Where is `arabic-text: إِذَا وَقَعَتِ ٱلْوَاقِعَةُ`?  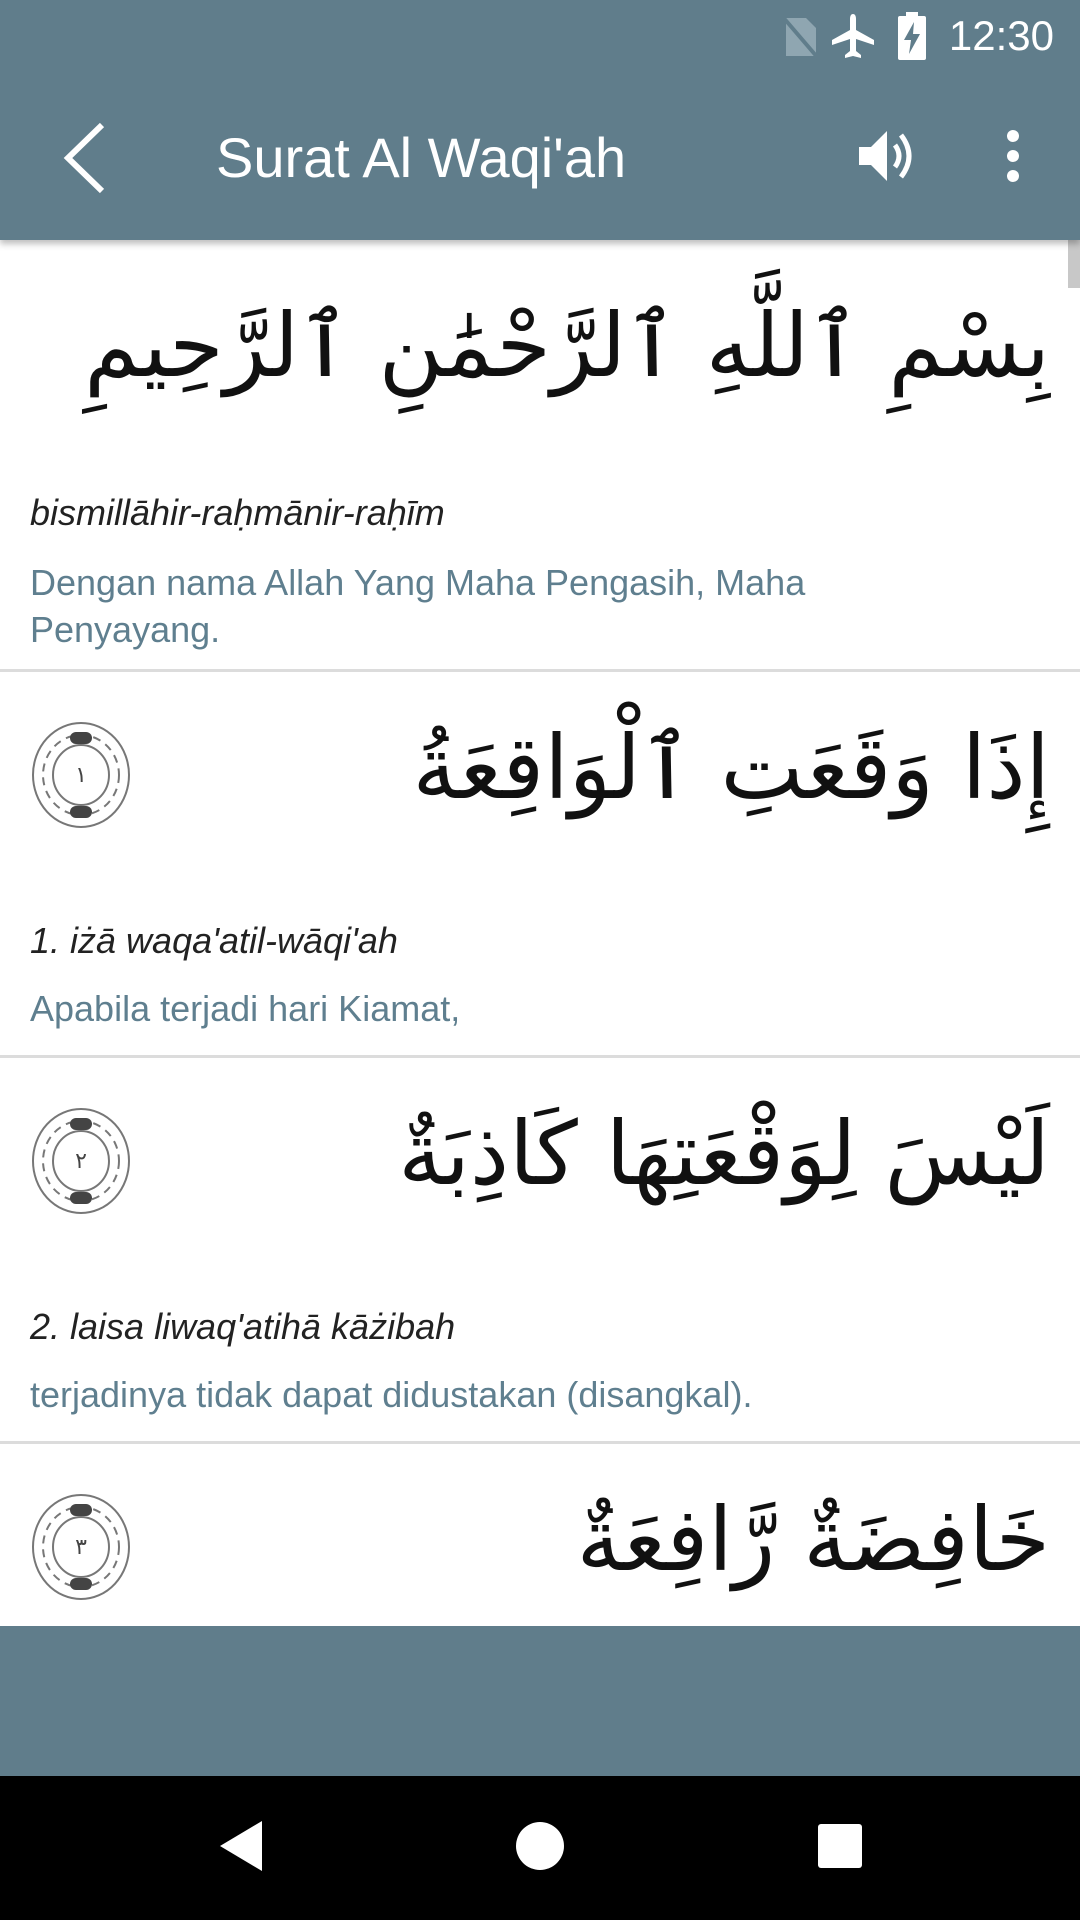
arabic-text: إِذَا وَقَعَتِ ٱلْوَاقِعَةُ is located at coordinates (731, 767).